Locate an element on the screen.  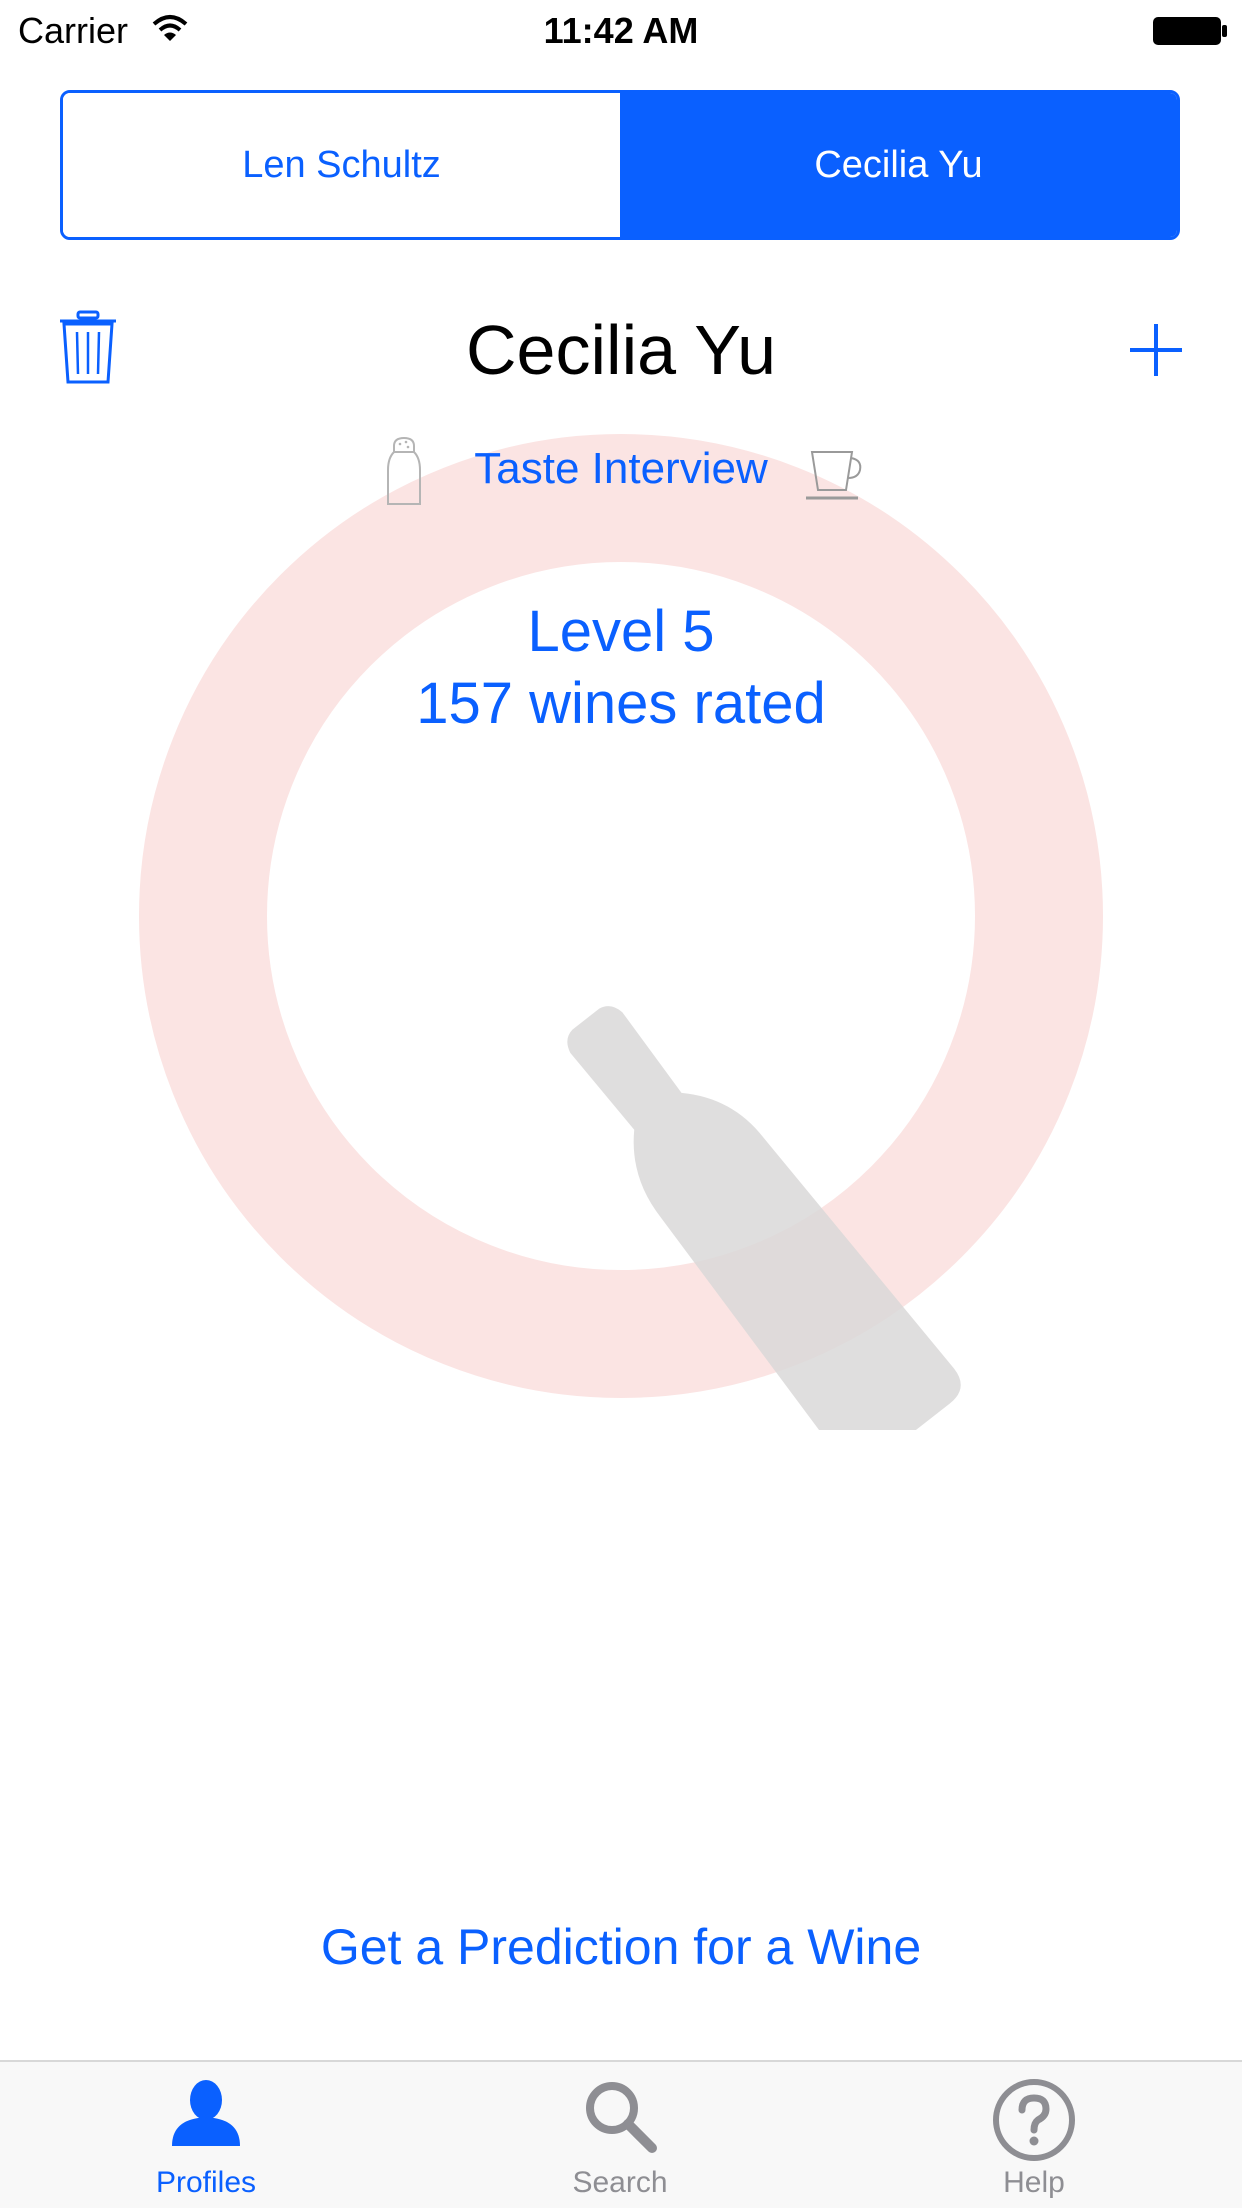
search-icon is located at coordinates (620, 2118).